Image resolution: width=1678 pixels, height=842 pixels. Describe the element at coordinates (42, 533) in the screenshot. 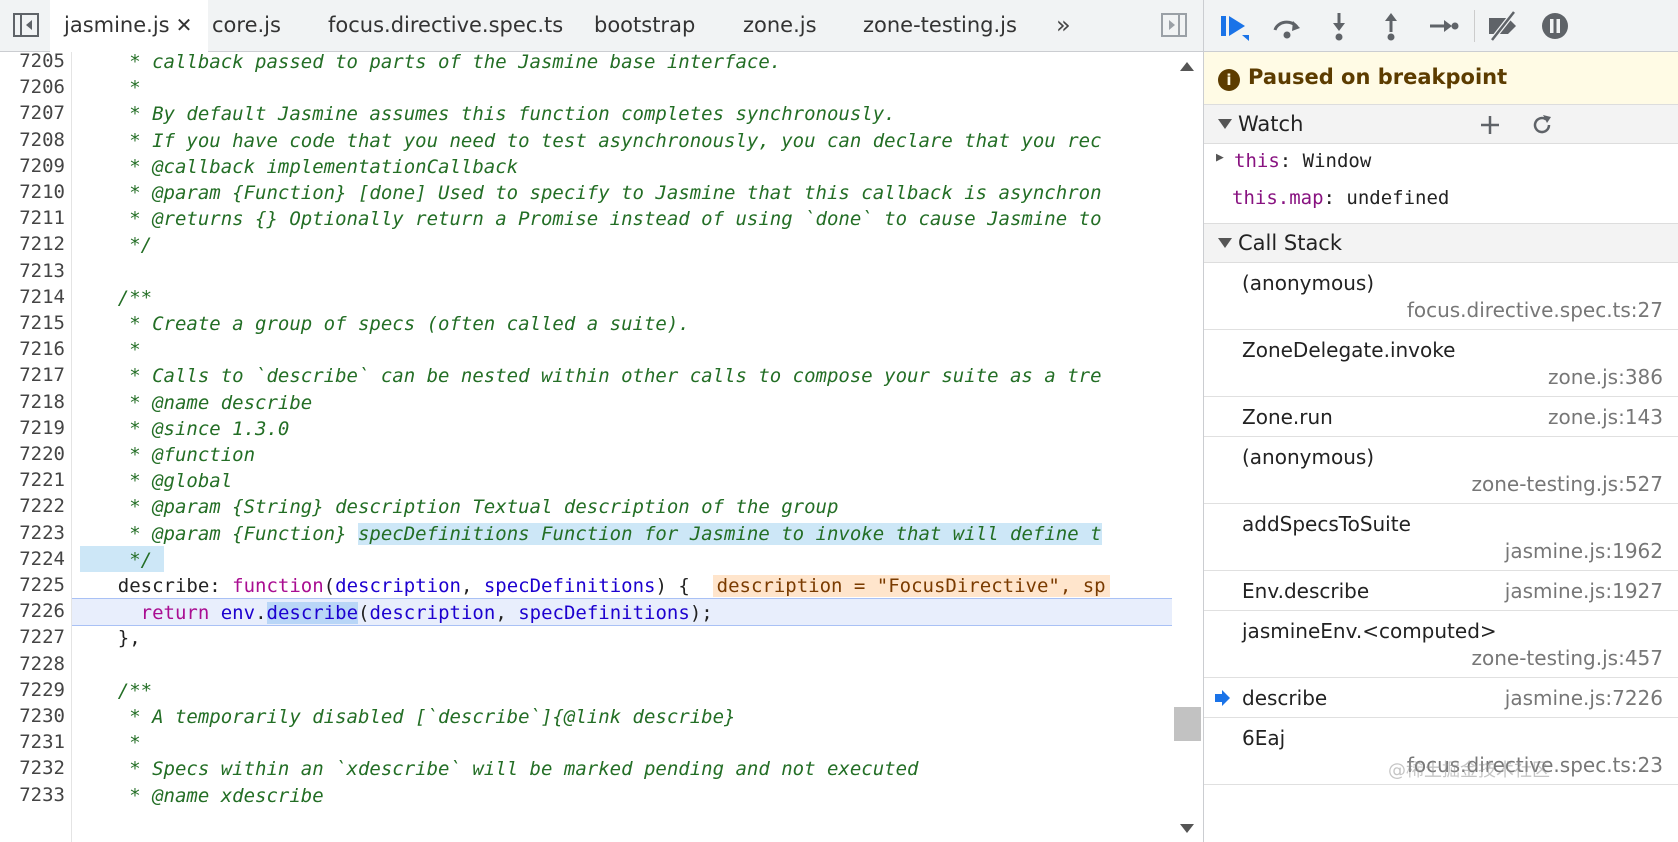

I see `line-number: 7223` at that location.